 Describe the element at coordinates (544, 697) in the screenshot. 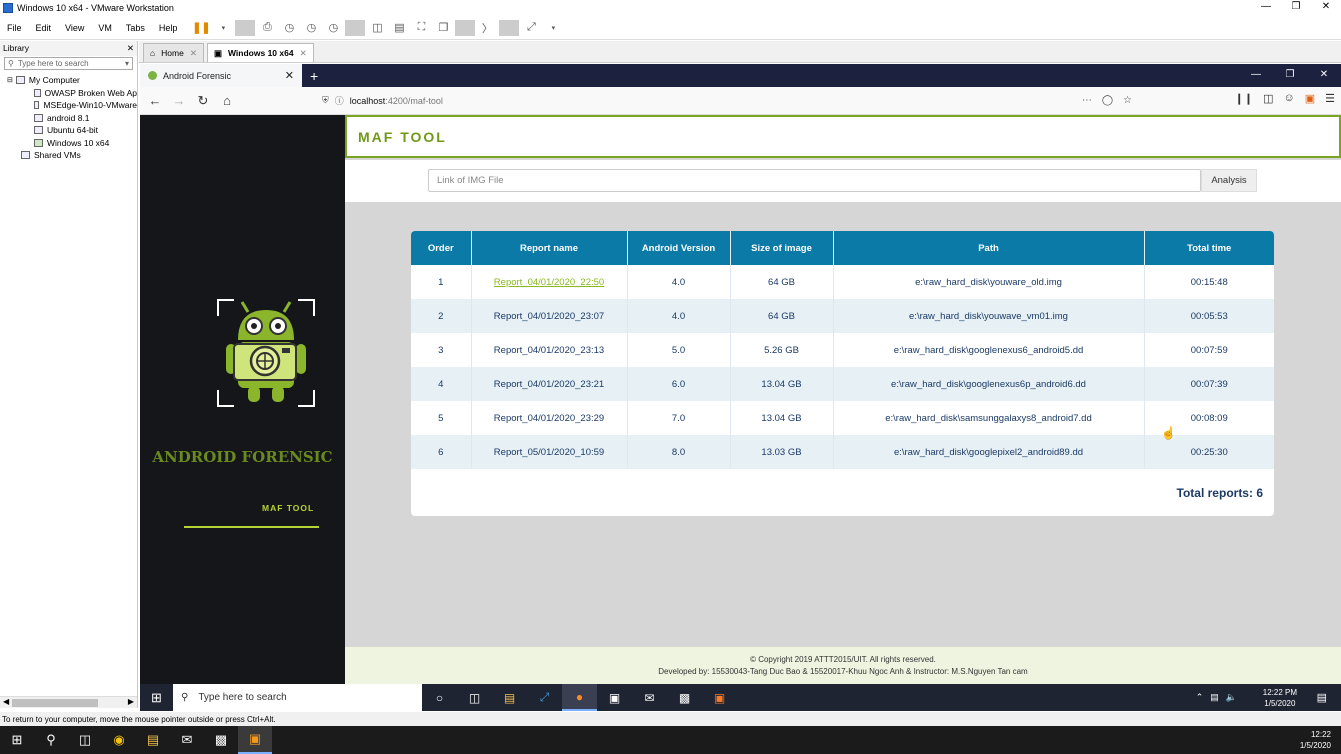

I see `vscode-icon: ⤢` at that location.